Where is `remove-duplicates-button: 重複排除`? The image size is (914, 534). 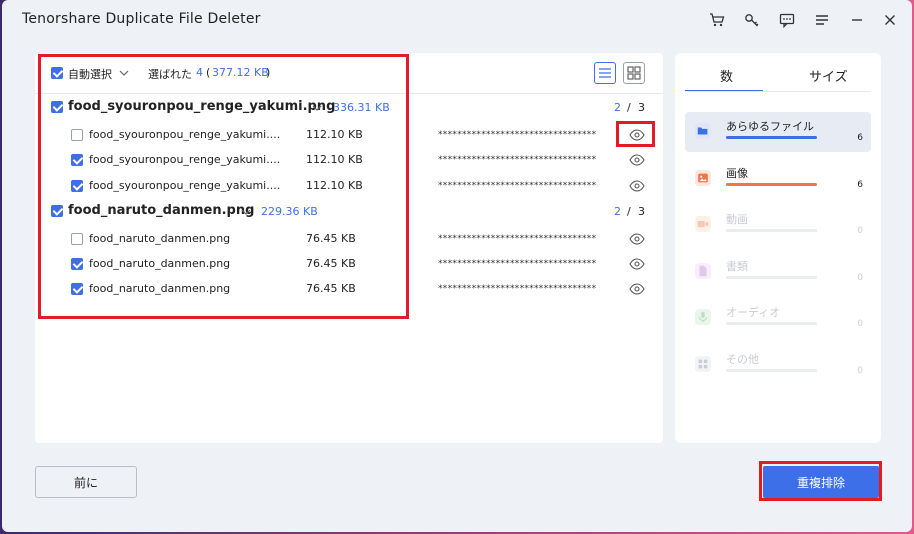
remove-duplicates-button: 重複排除 is located at coordinates (821, 482).